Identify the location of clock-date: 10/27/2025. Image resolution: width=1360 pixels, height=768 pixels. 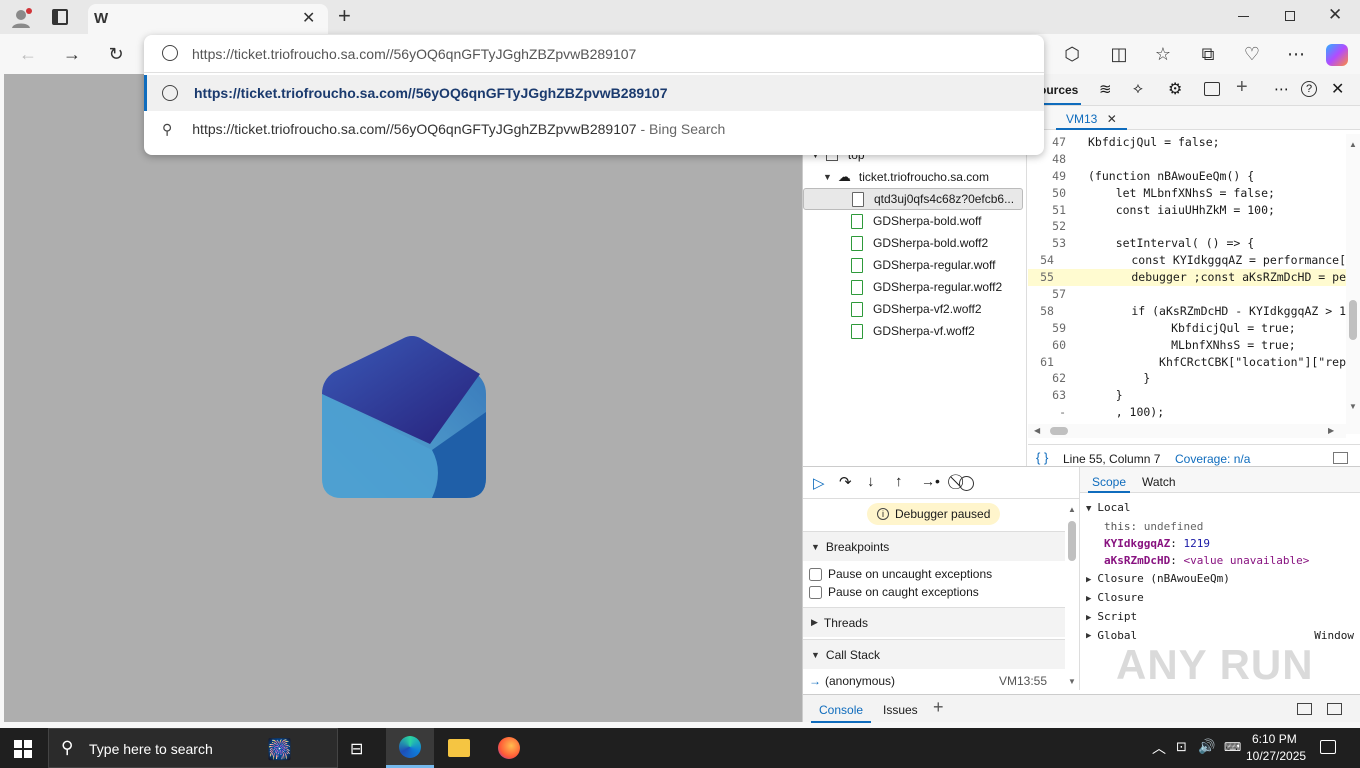
(1276, 756).